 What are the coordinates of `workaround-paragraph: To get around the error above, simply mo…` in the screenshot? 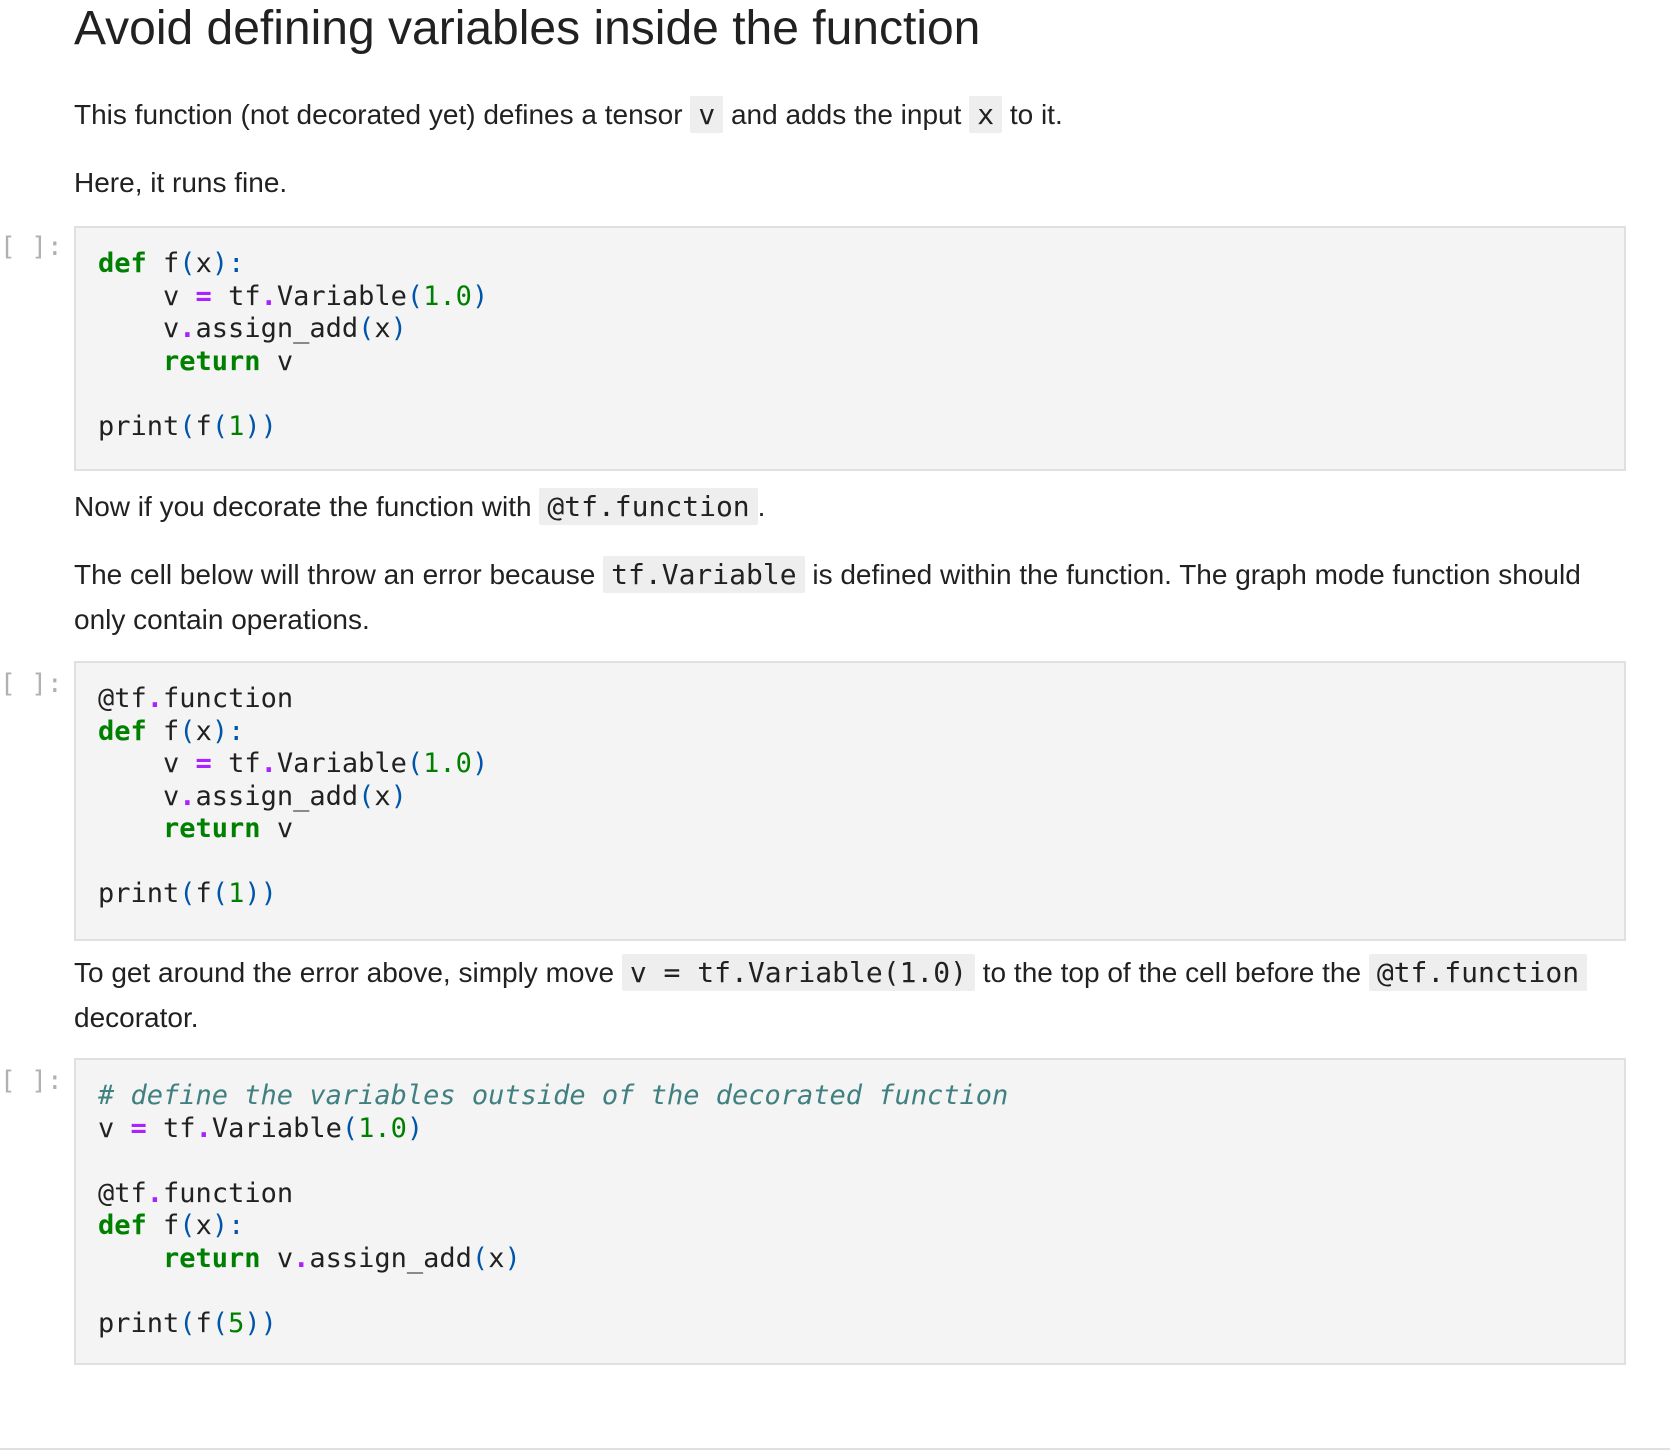 It's located at (854, 995).